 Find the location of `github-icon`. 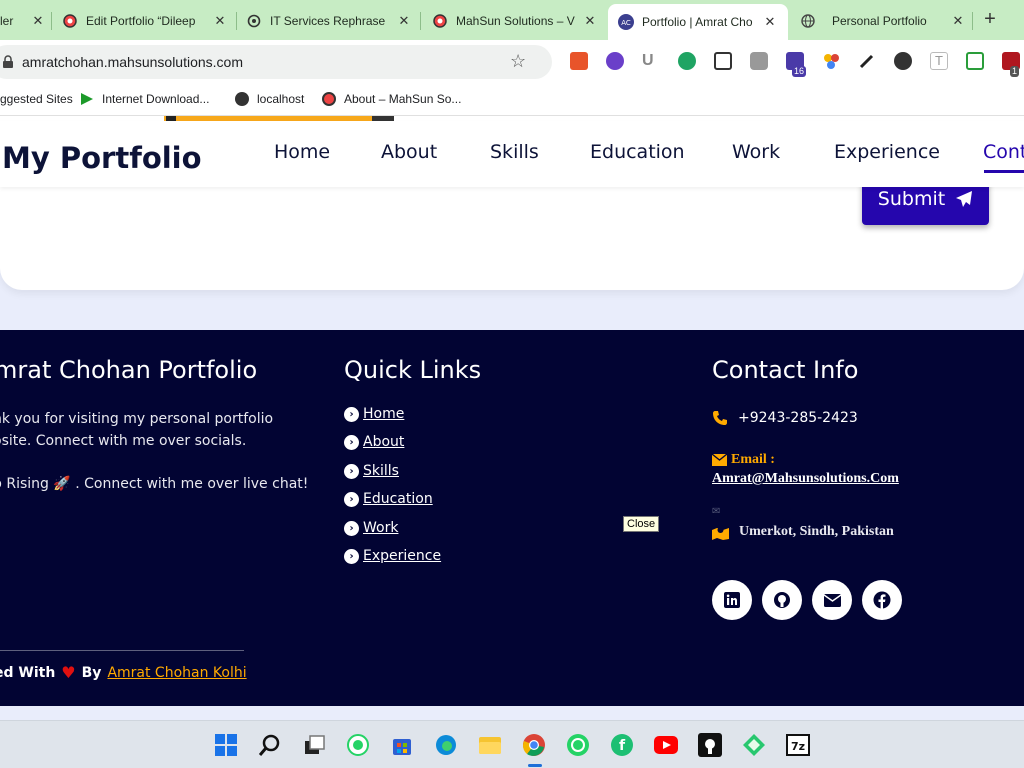

github-icon is located at coordinates (710, 745).